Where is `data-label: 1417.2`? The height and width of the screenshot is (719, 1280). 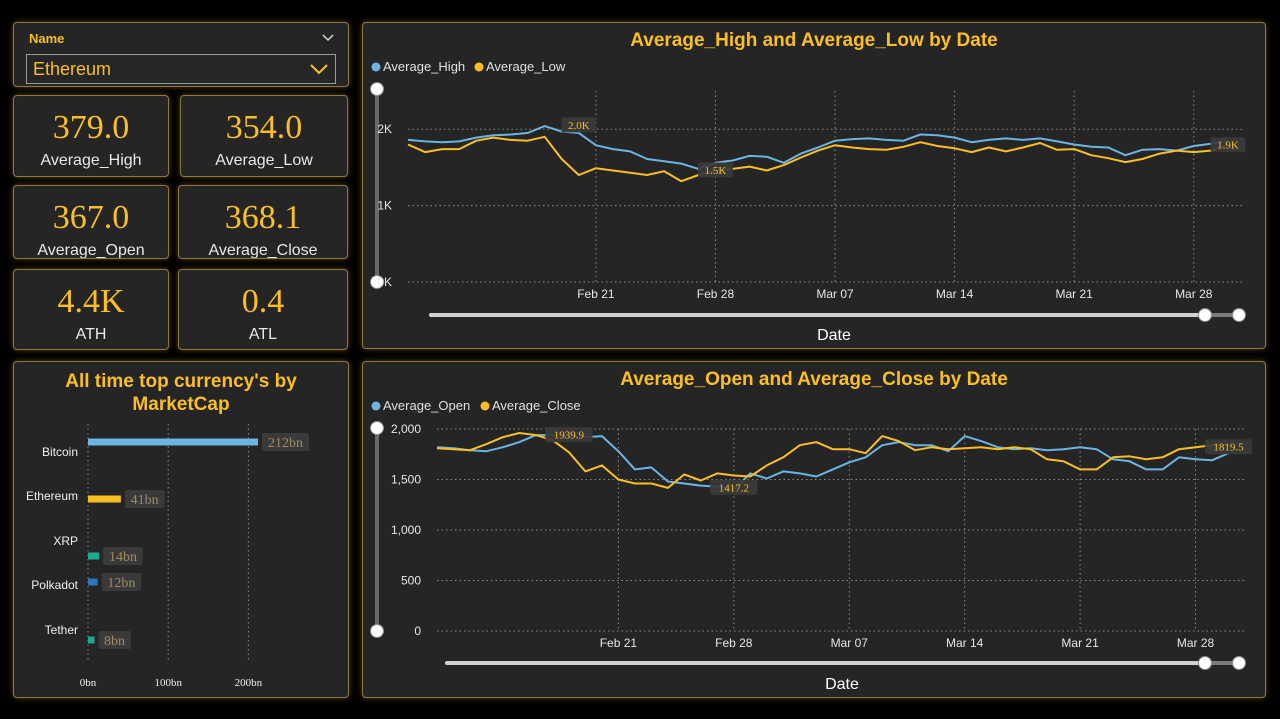 data-label: 1417.2 is located at coordinates (734, 487).